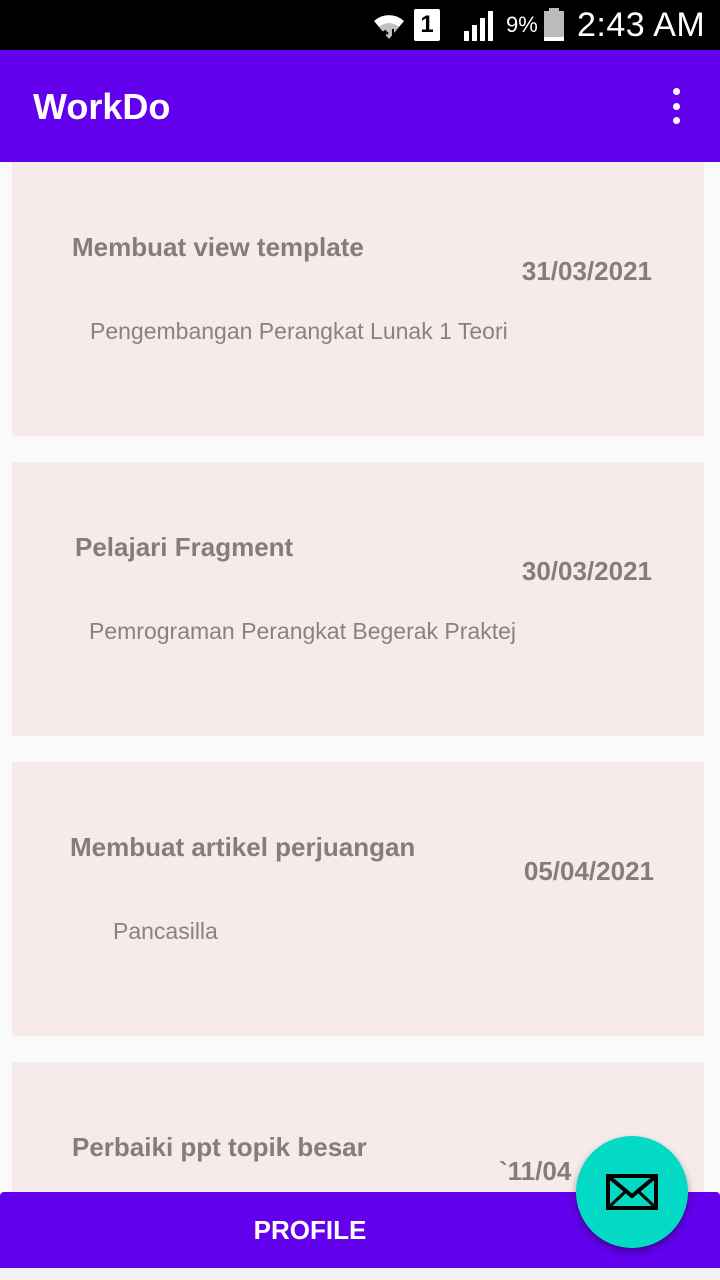 The width and height of the screenshot is (720, 1280). I want to click on overflow-menu-icon, so click(676, 106).